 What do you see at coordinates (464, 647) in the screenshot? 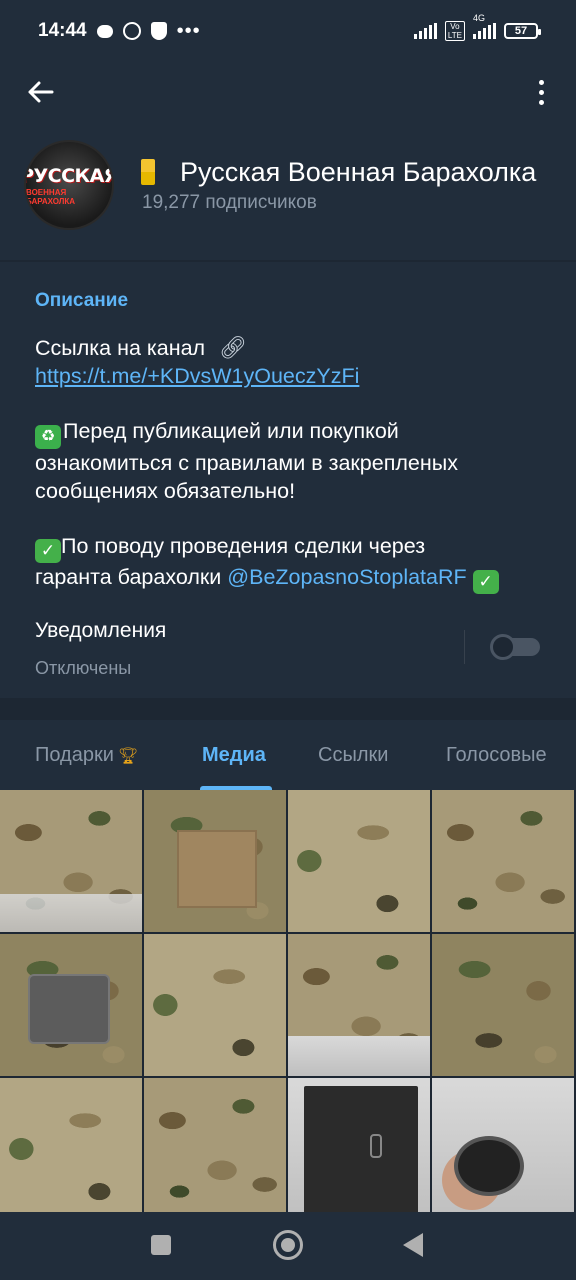
I see `notifications-divider` at bounding box center [464, 647].